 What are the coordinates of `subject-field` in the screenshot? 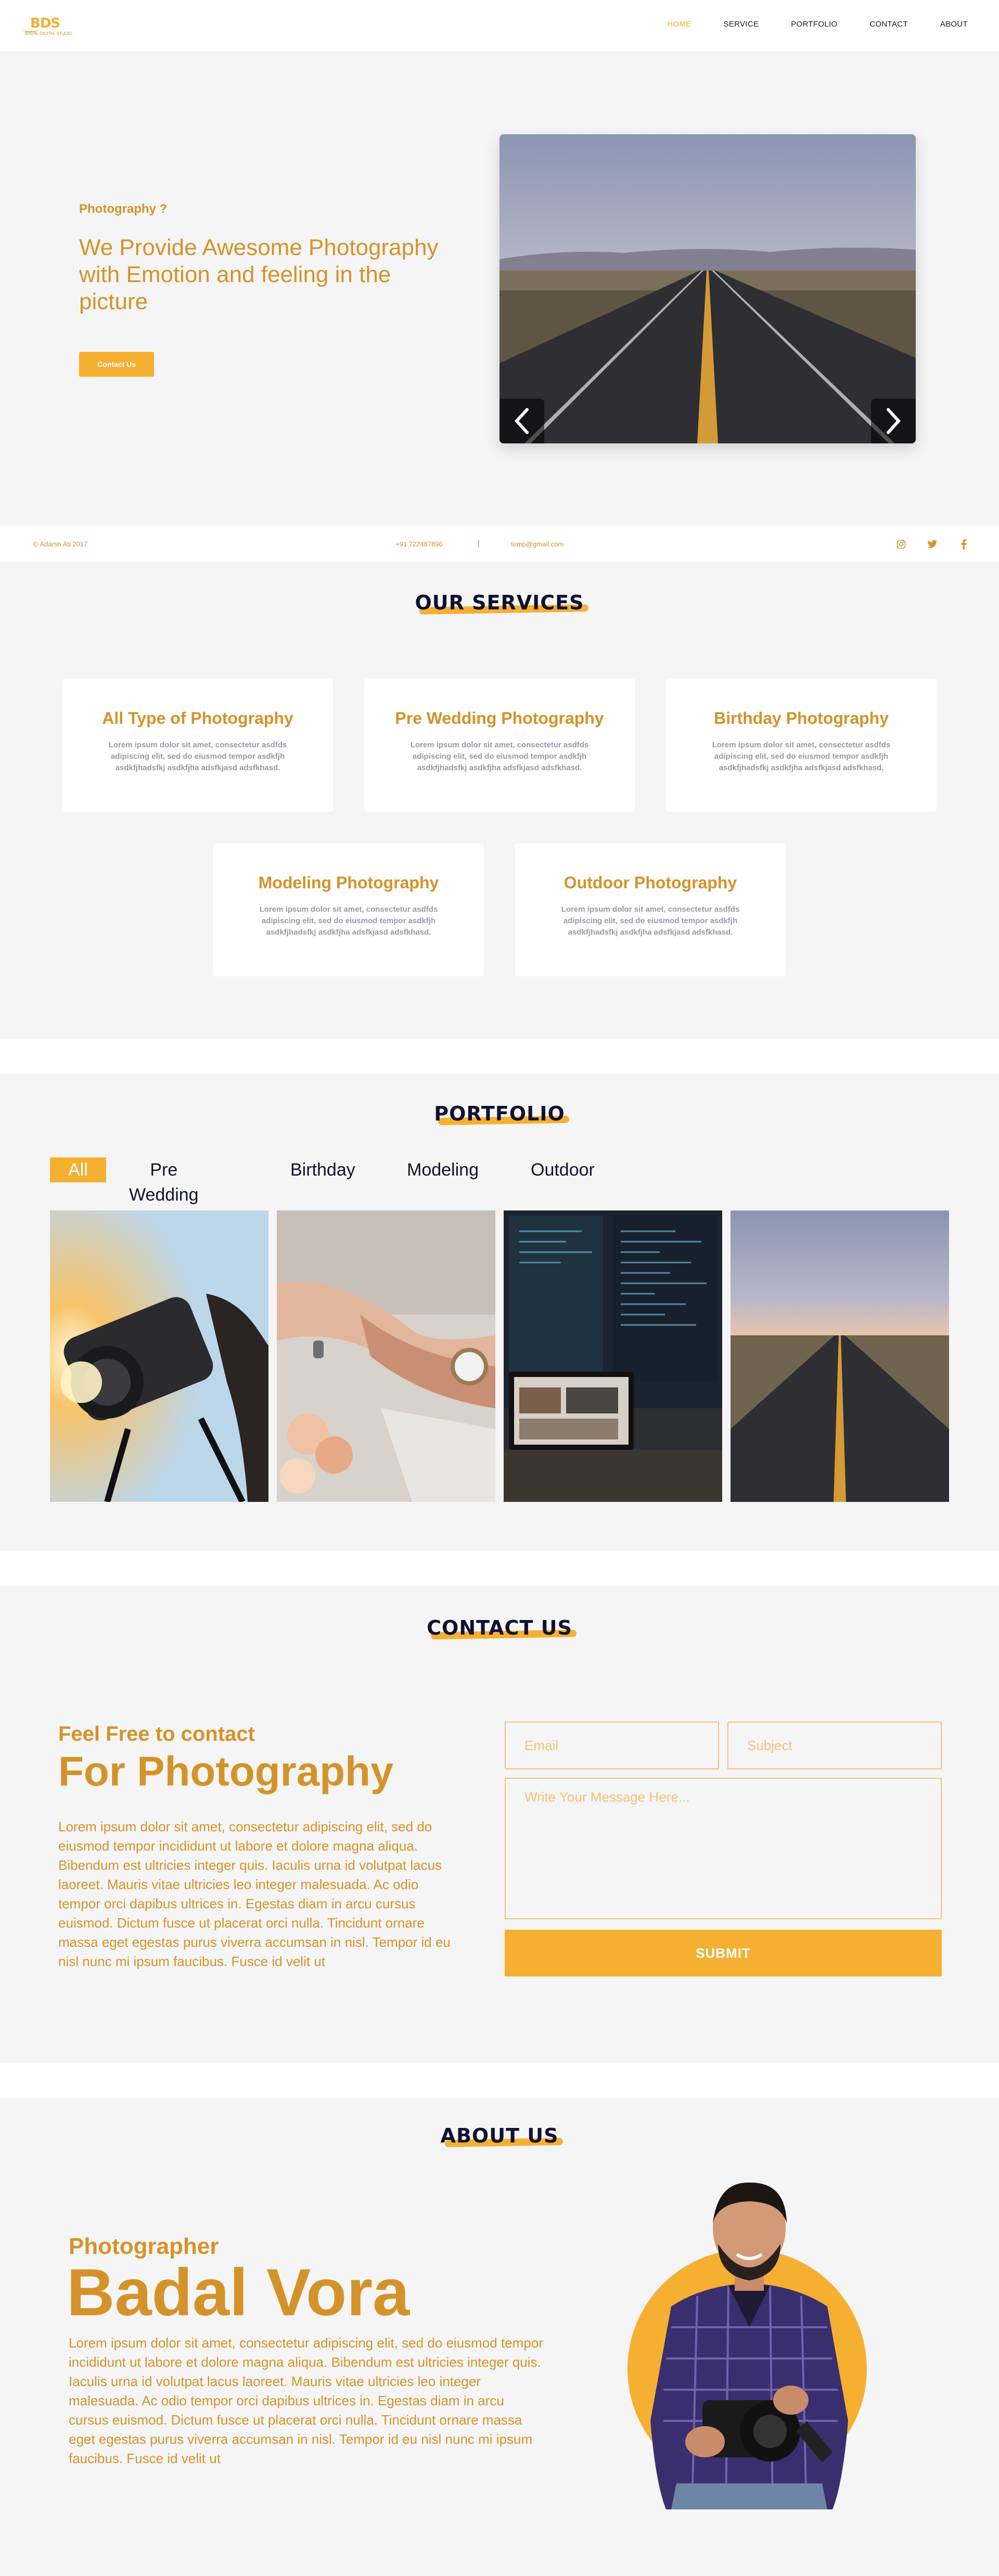 It's located at (834, 1745).